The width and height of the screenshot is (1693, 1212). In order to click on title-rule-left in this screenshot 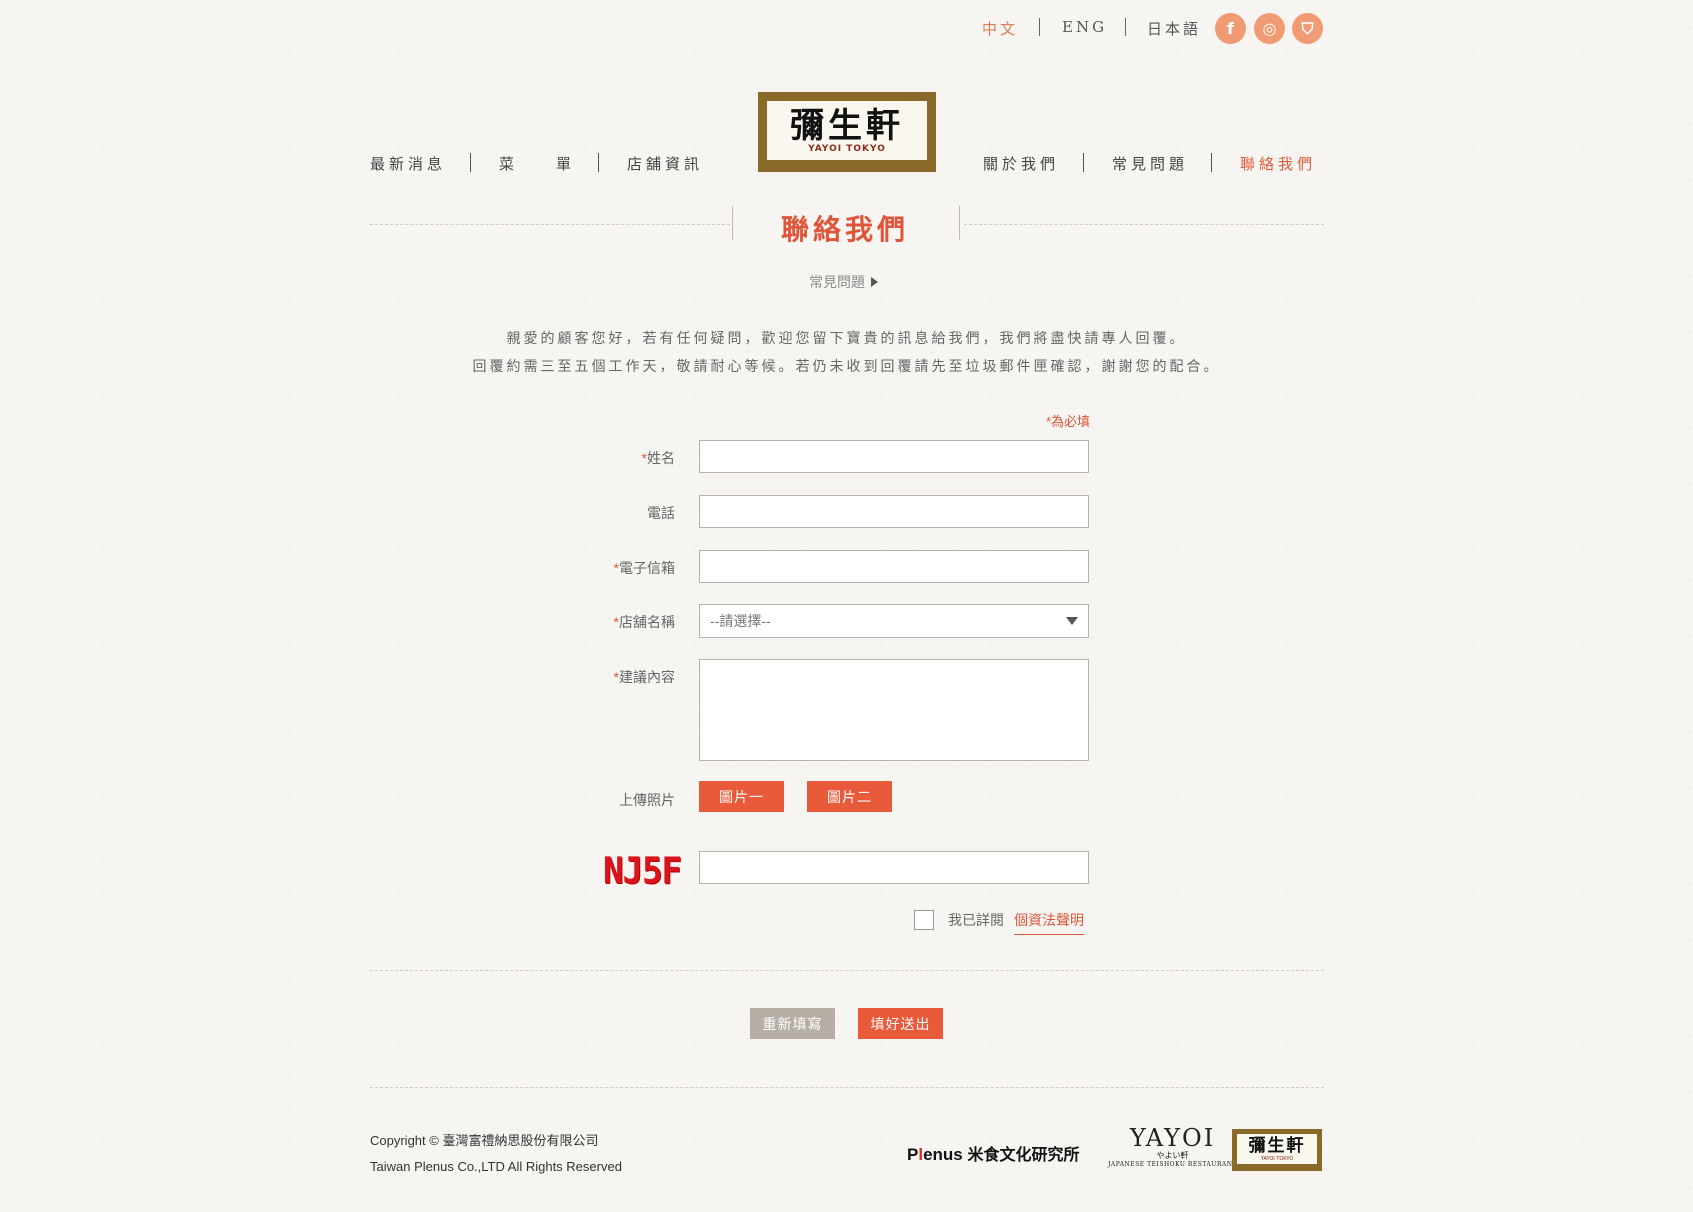, I will do `click(550, 224)`.